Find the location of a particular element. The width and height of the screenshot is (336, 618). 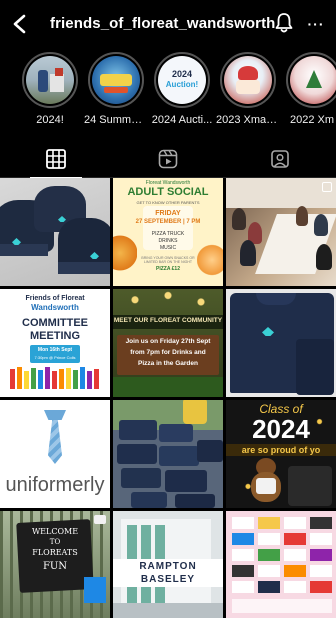

highlight-label: 2024! is located at coordinates (50, 120).